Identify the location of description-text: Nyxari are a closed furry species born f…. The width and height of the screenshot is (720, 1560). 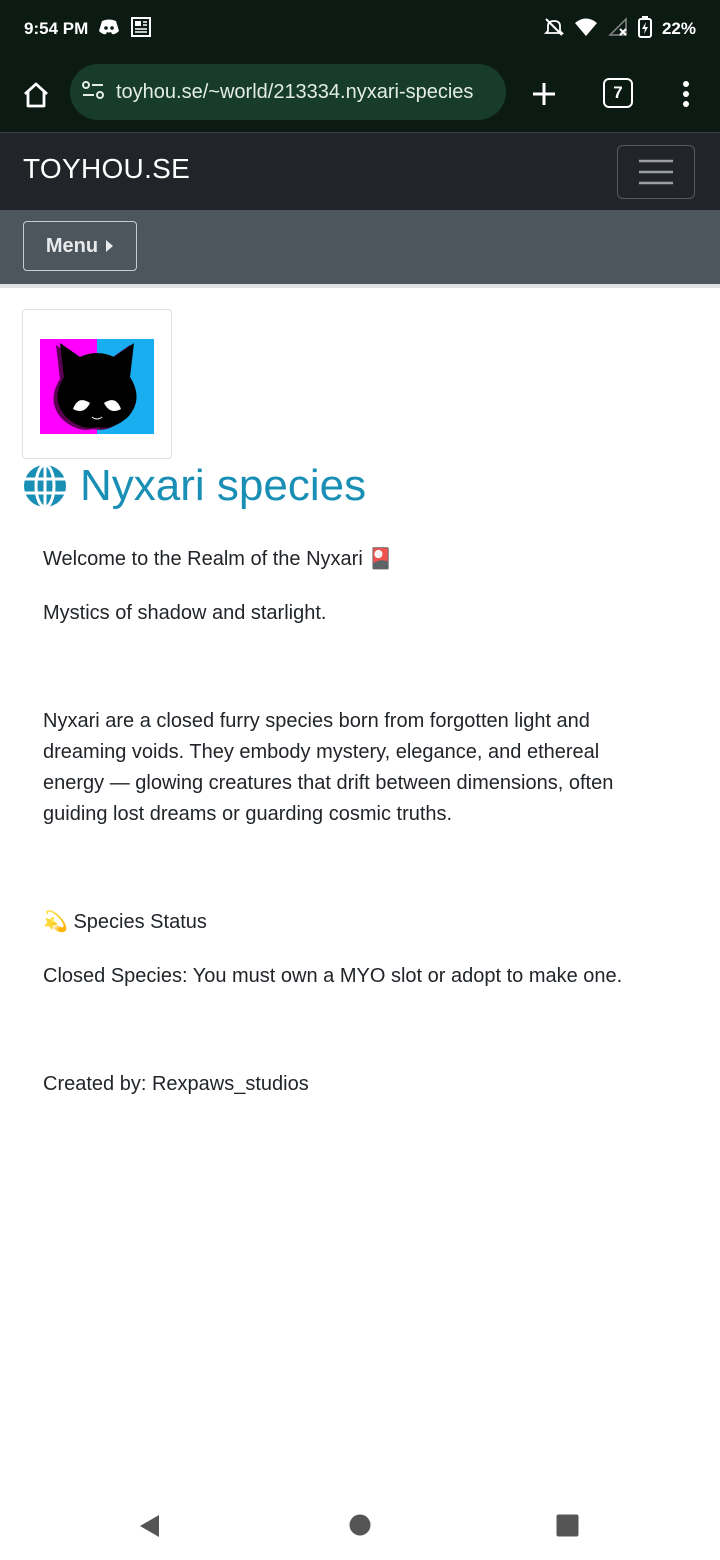
(328, 767).